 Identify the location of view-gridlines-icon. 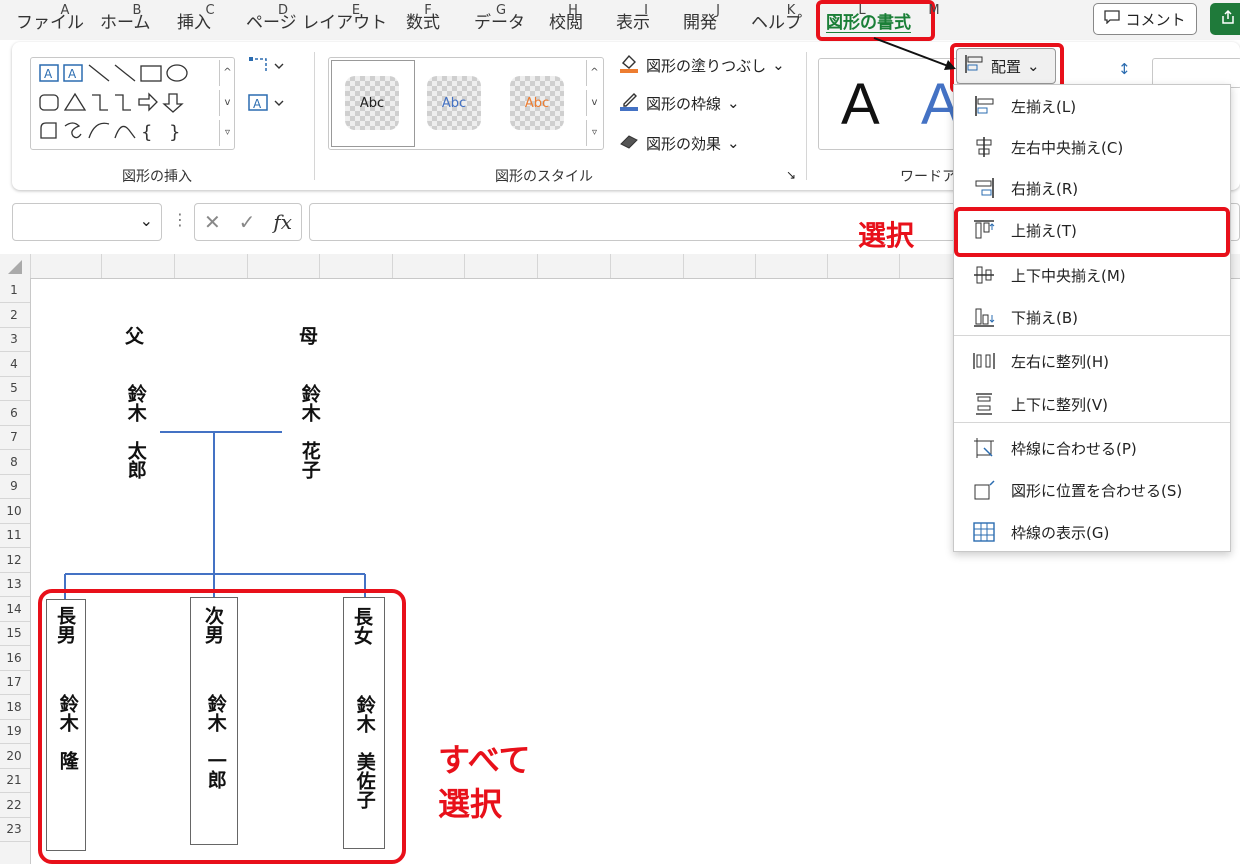
(985, 532).